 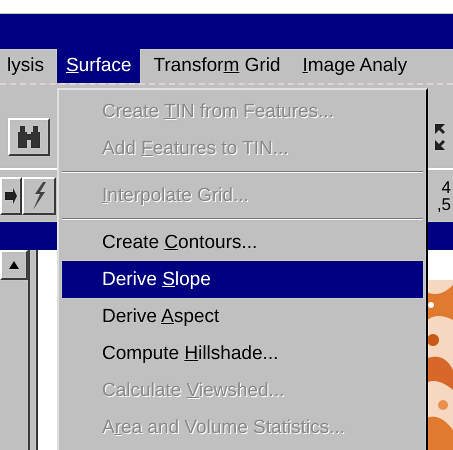 I want to click on menu-title: lysis, so click(x=26, y=65).